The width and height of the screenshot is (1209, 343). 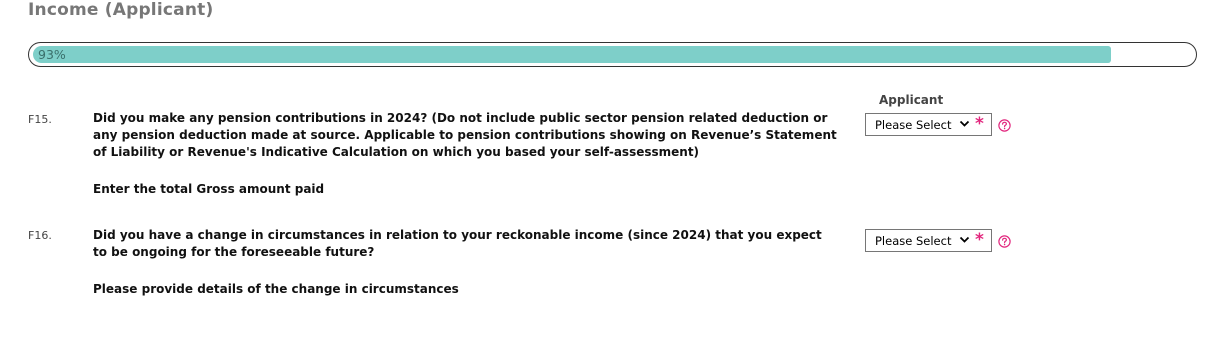 I want to click on question-subtext-f15: Enter the total Gross amount paid, so click(x=209, y=189).